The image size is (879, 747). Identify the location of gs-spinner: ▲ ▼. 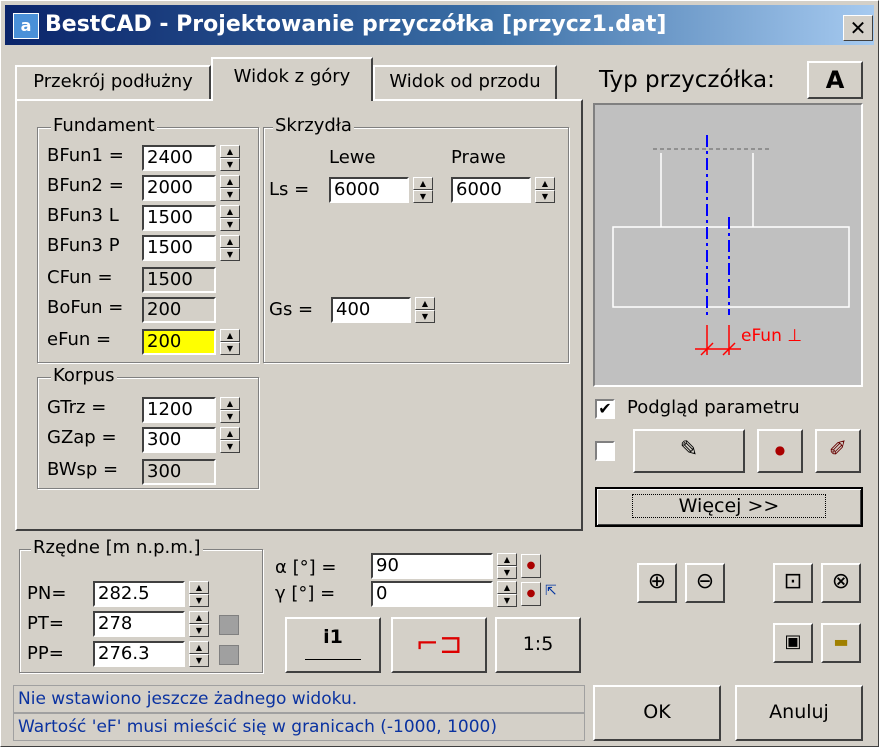
(425, 310).